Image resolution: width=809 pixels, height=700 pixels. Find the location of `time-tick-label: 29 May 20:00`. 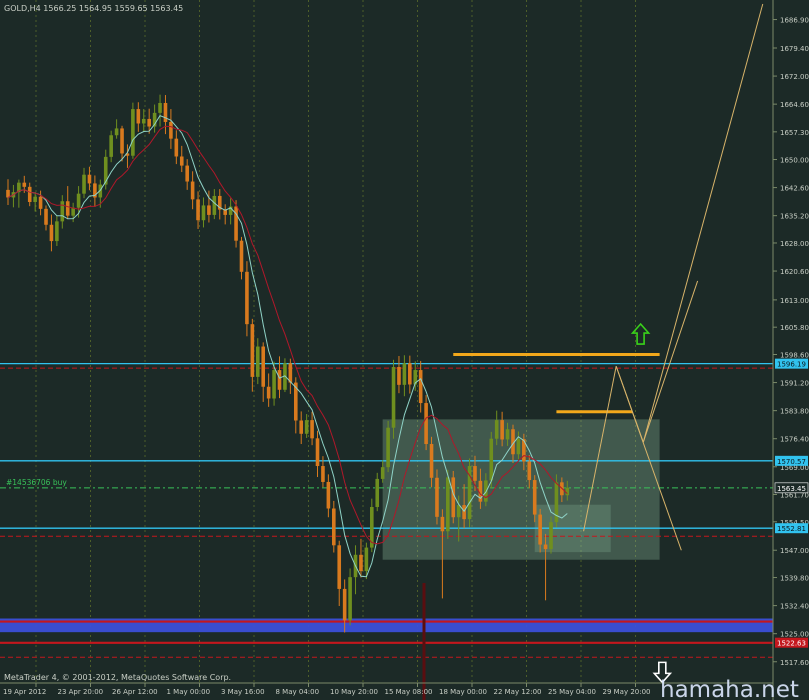

time-tick-label: 29 May 20:00 is located at coordinates (627, 692).